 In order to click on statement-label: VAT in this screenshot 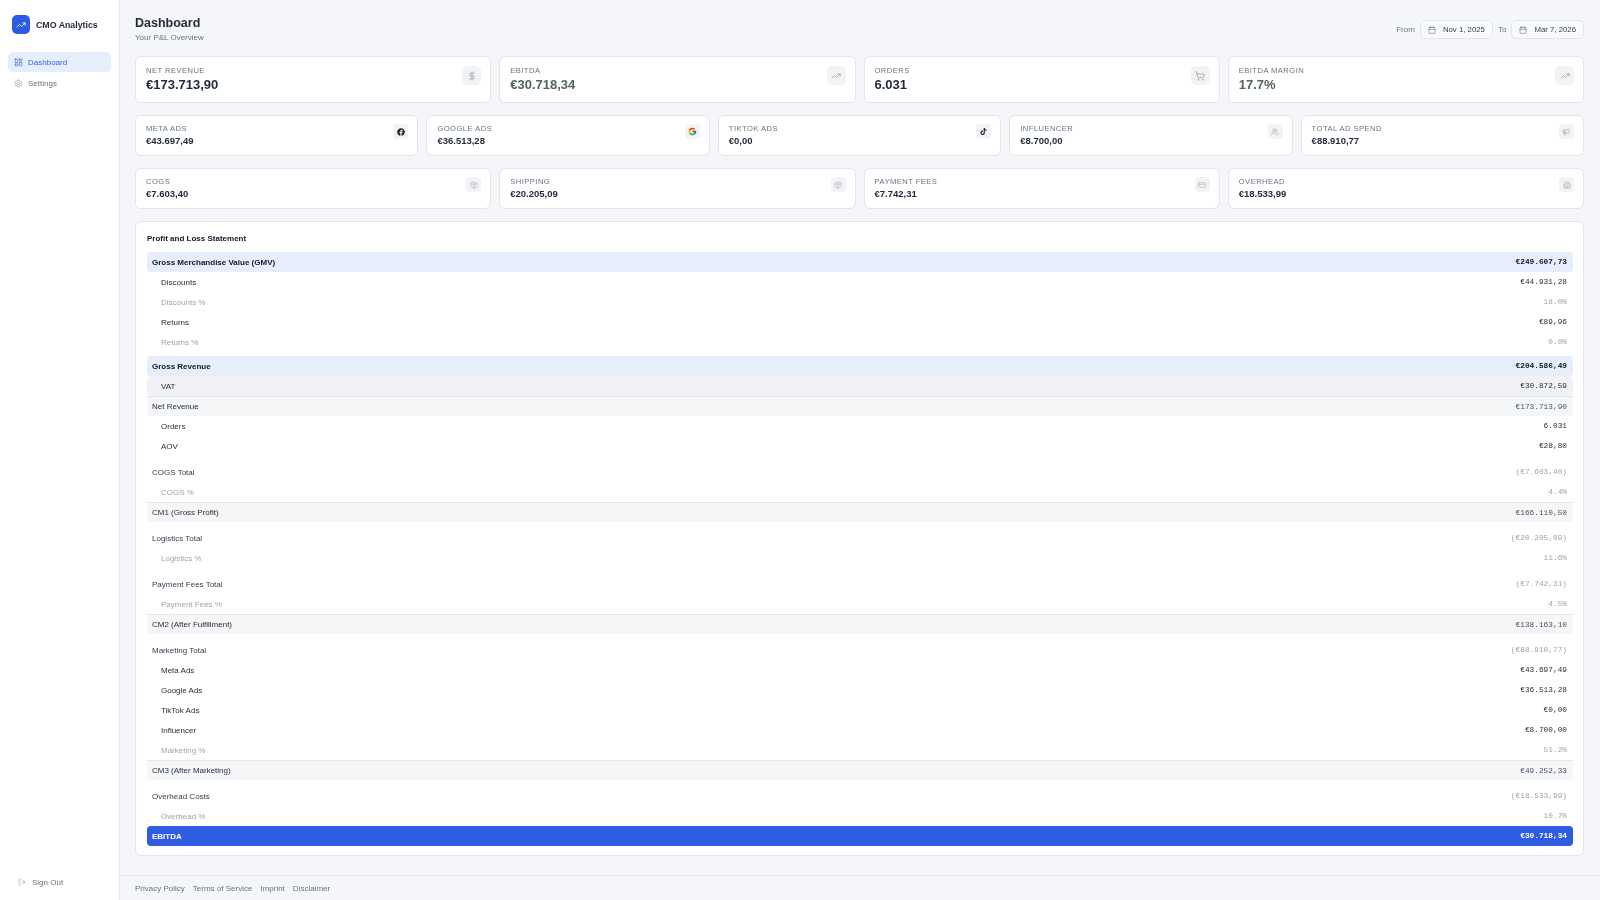, I will do `click(168, 386)`.